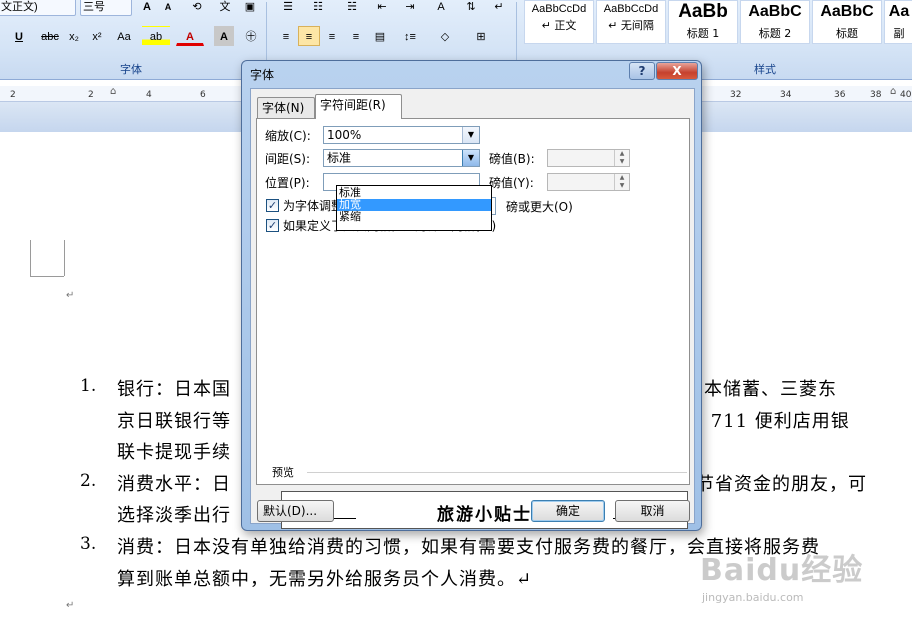 The height and width of the screenshot is (623, 912). What do you see at coordinates (499, 8) in the screenshot?
I see `show-marks-icon: ↵` at bounding box center [499, 8].